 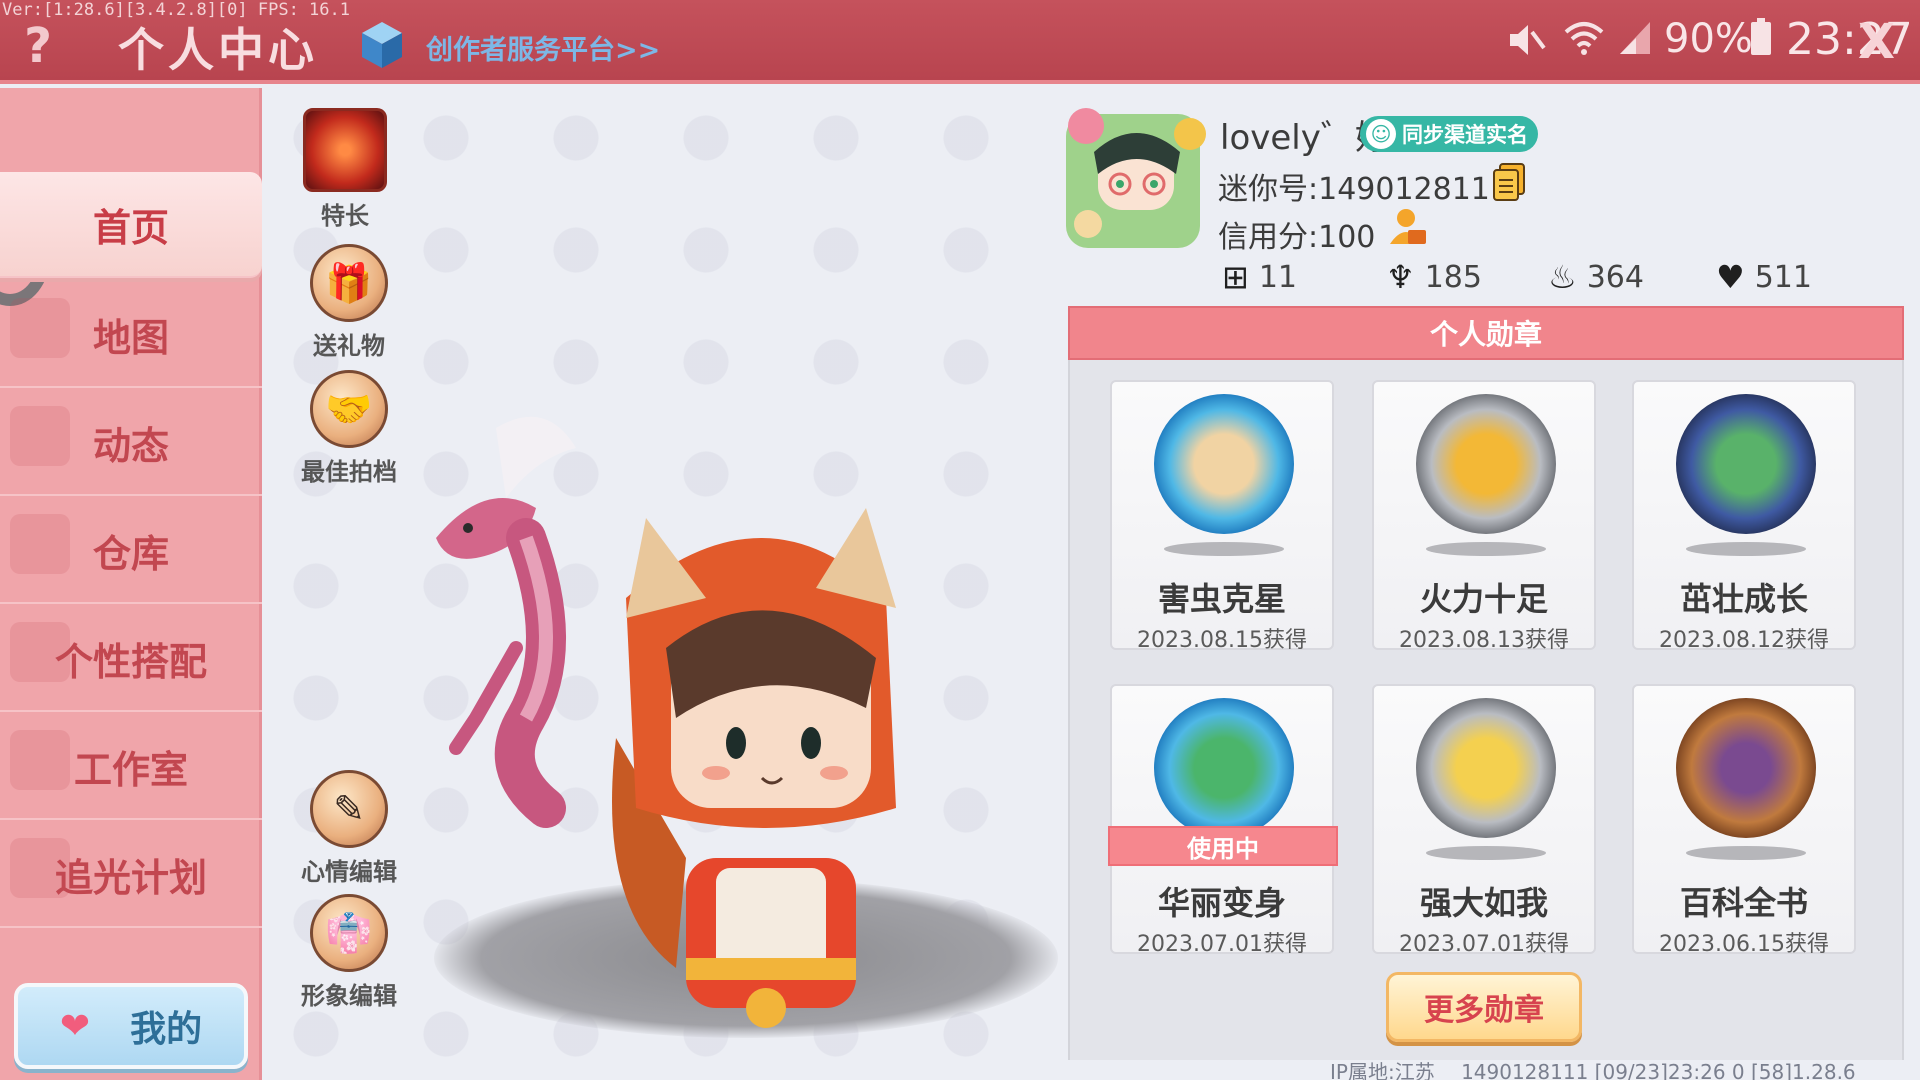 What do you see at coordinates (1453, 277) in the screenshot?
I see `stat-value: 185` at bounding box center [1453, 277].